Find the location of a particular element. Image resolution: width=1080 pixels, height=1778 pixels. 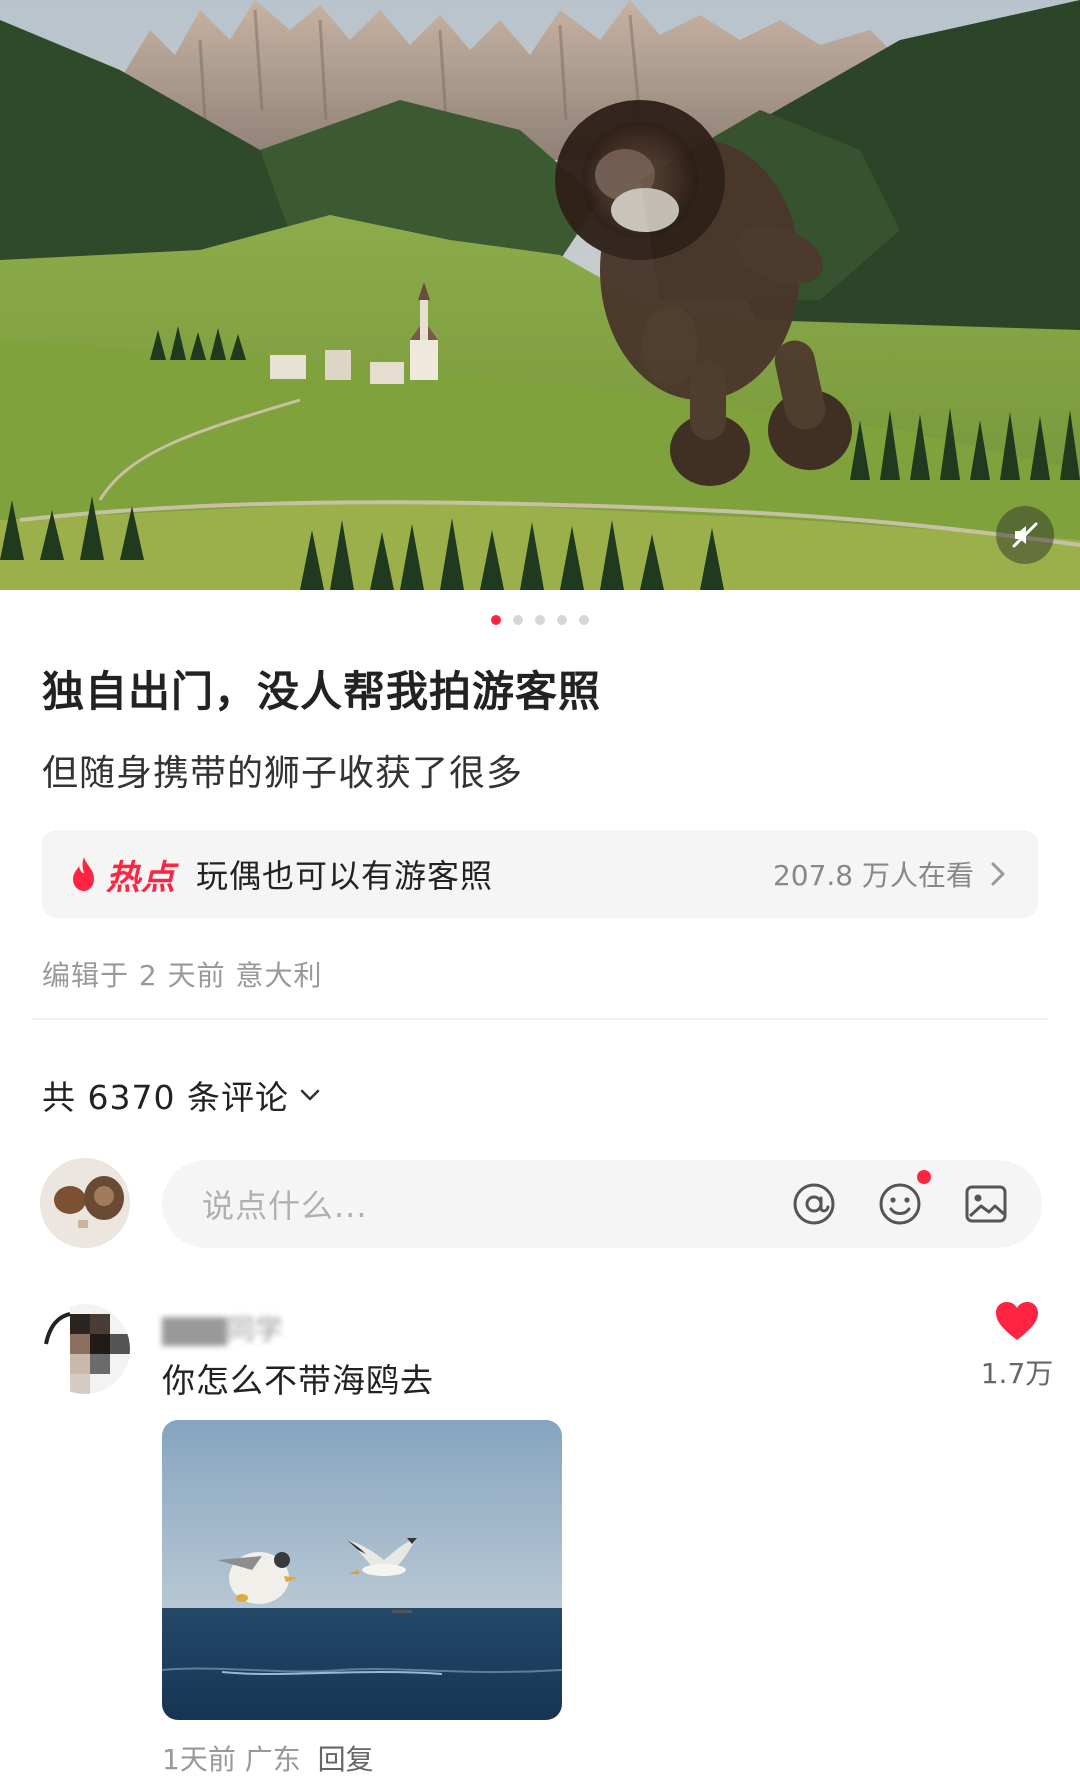

mute-button is located at coordinates (1025, 535).